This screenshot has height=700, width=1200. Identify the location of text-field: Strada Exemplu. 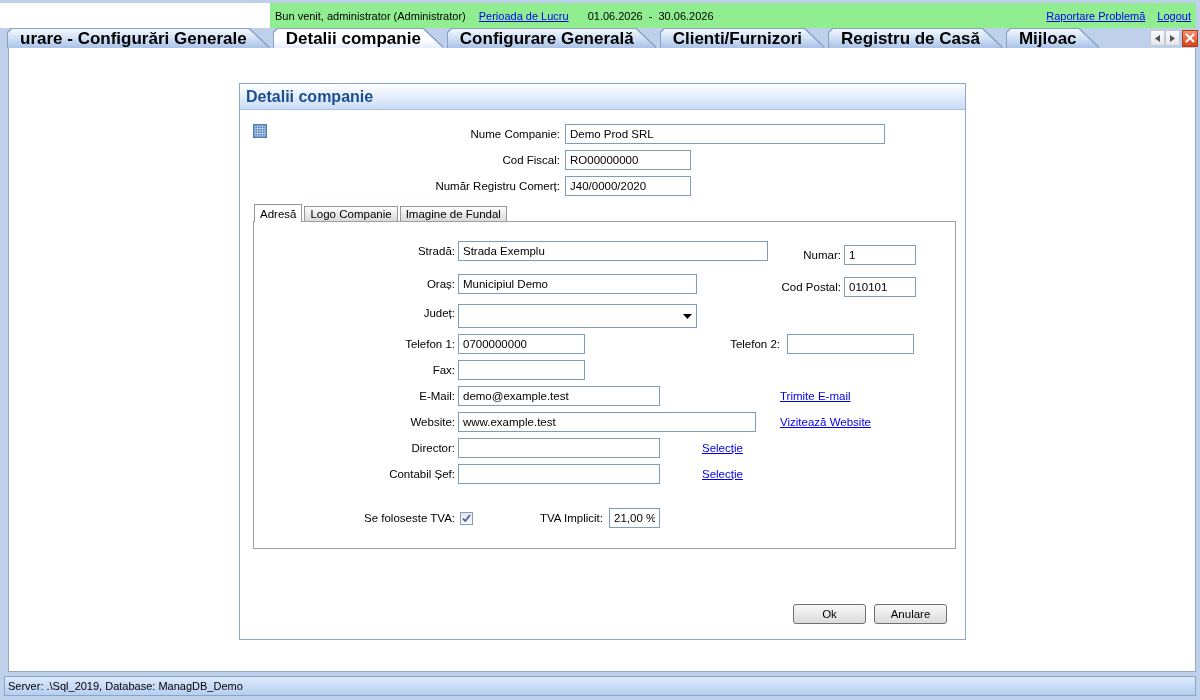
(613, 251).